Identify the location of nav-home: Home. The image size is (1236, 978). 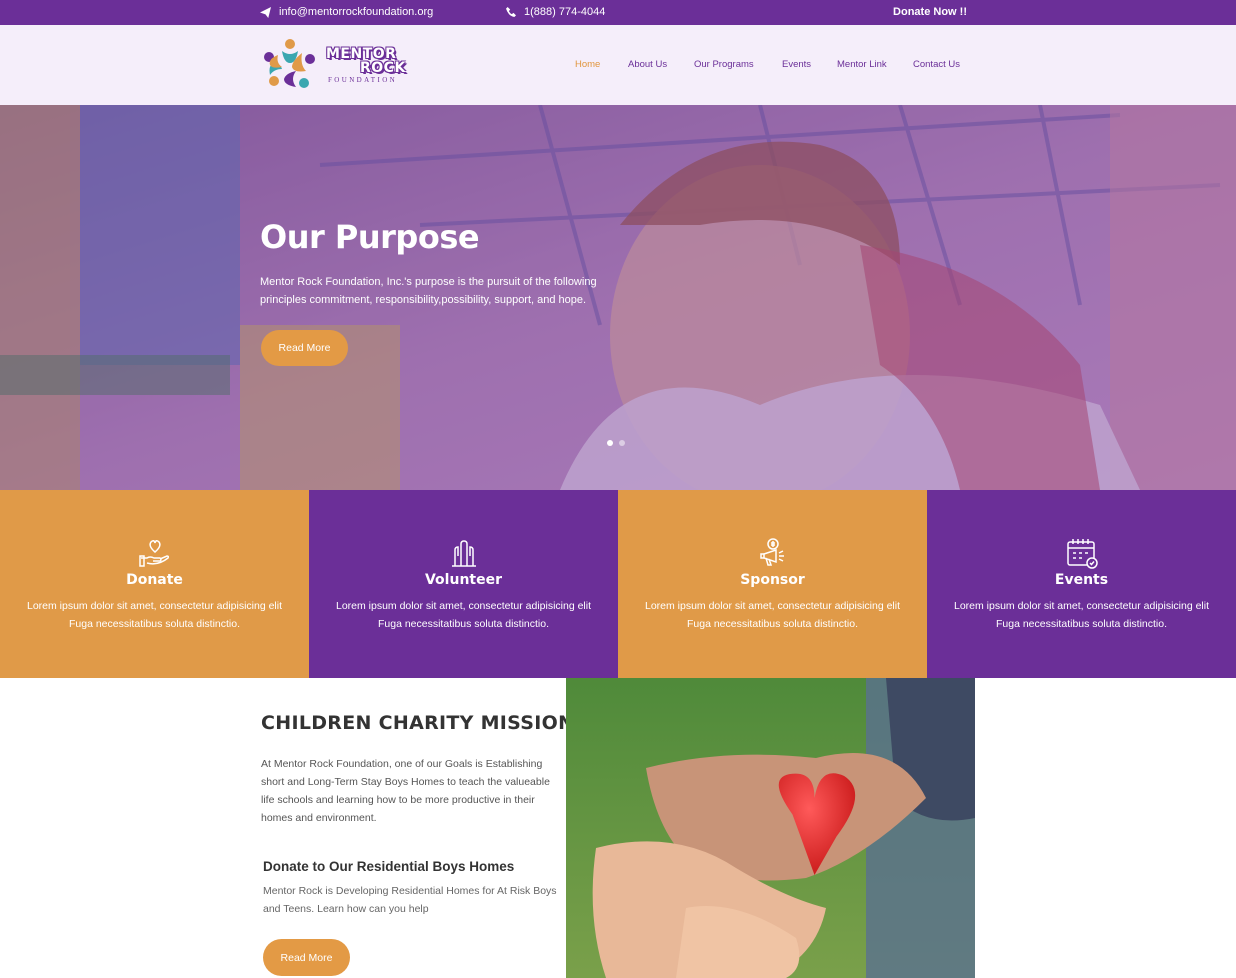
(601, 64).